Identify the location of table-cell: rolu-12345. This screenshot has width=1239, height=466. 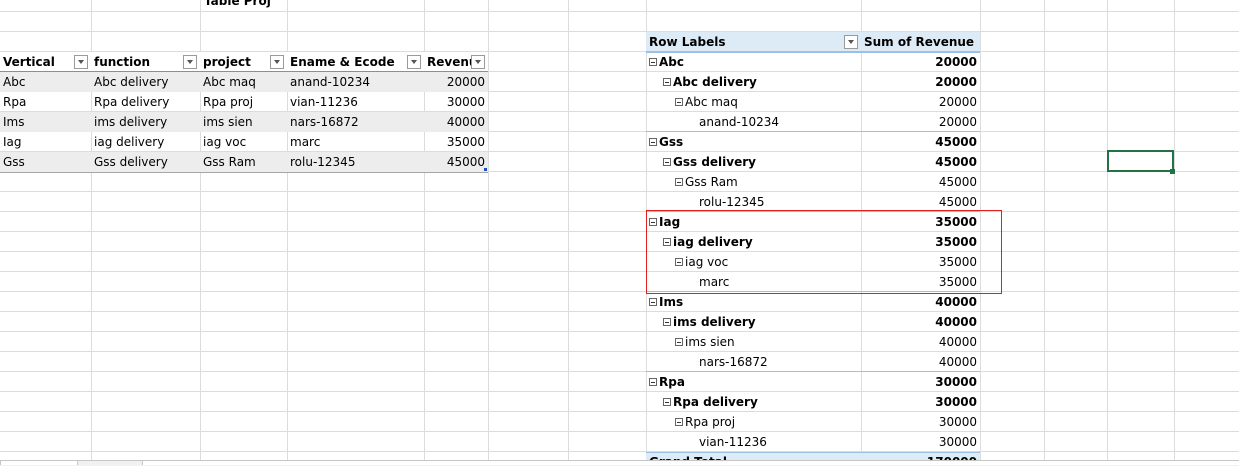
(355, 162).